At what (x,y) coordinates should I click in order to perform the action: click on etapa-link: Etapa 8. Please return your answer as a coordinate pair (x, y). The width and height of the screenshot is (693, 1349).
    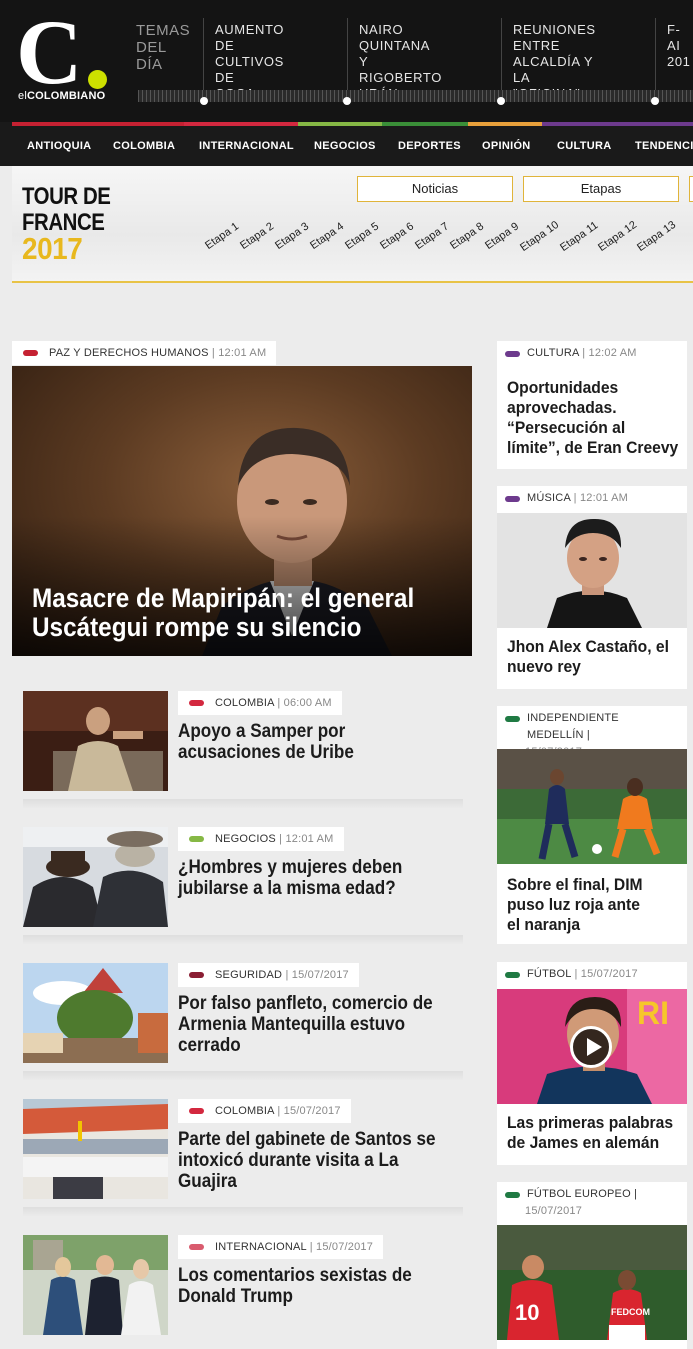
    Looking at the image, I should click on (467, 236).